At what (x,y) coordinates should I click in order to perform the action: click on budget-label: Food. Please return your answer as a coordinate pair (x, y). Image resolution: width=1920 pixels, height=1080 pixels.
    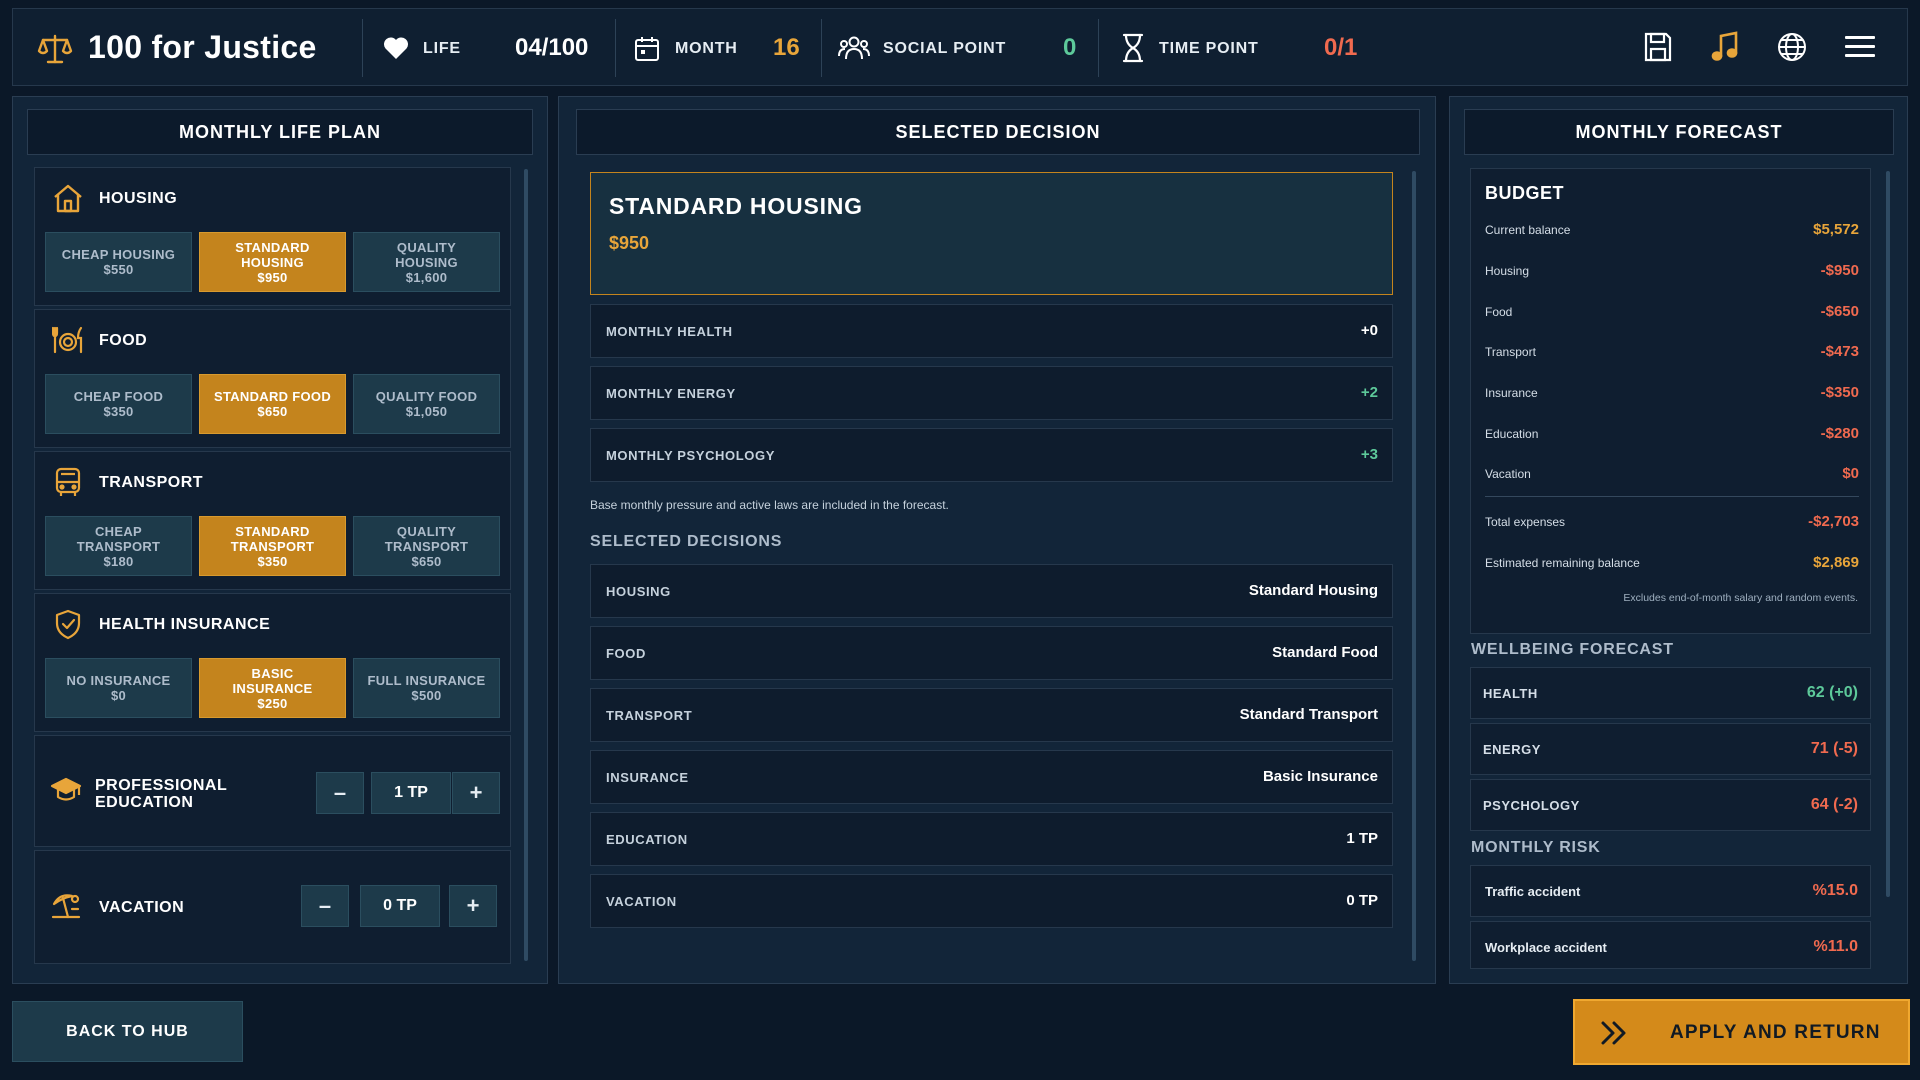
    Looking at the image, I should click on (1499, 312).